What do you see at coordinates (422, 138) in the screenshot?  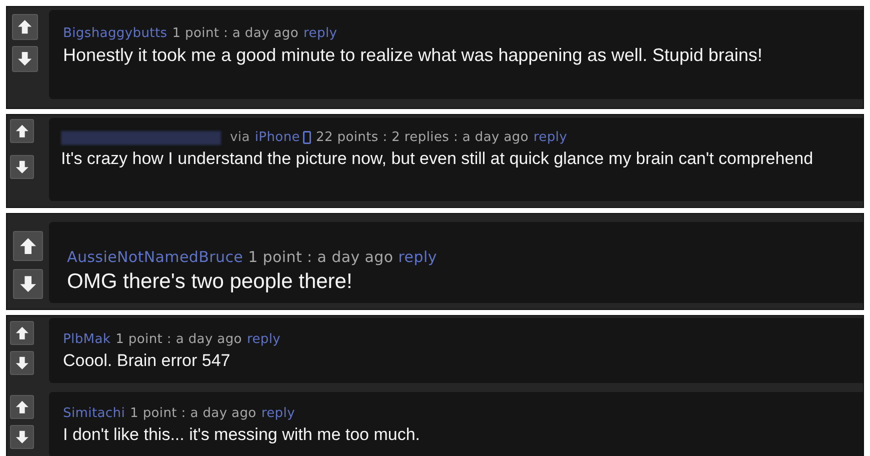 I see `comment-meta: 22 points : 2 replies : a day ago` at bounding box center [422, 138].